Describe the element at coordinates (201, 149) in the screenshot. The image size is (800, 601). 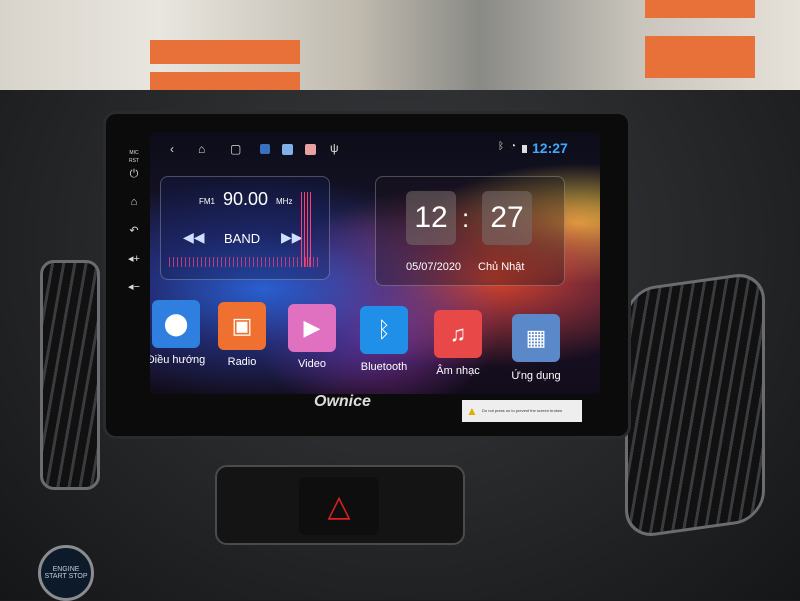
I see `home-icon: ⌂` at that location.